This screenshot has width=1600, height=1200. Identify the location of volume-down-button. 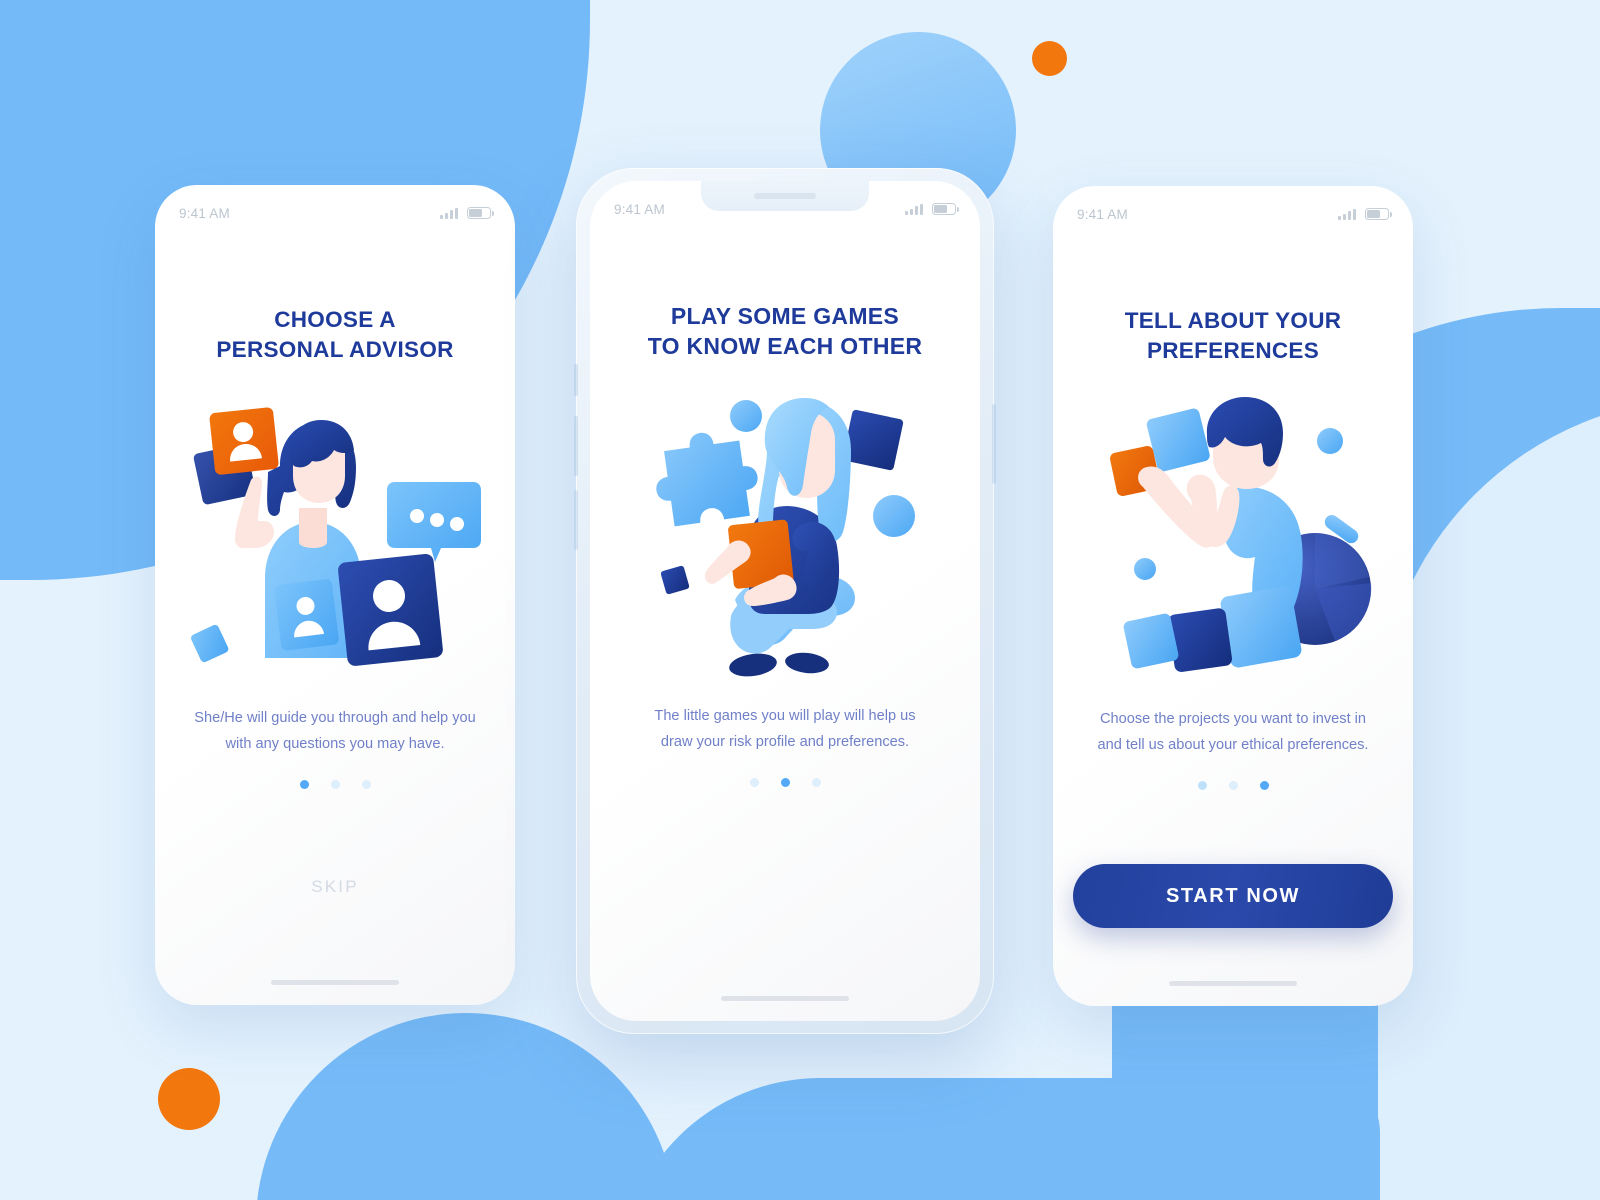
(576, 520).